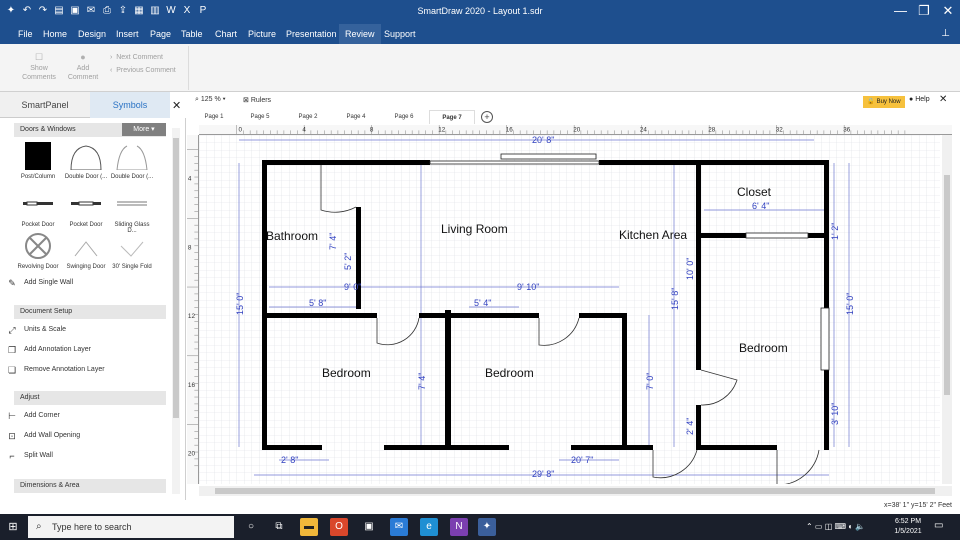 Image resolution: width=960 pixels, height=540 pixels. Describe the element at coordinates (226, 34) in the screenshot. I see `menu-chart: Chart` at that location.